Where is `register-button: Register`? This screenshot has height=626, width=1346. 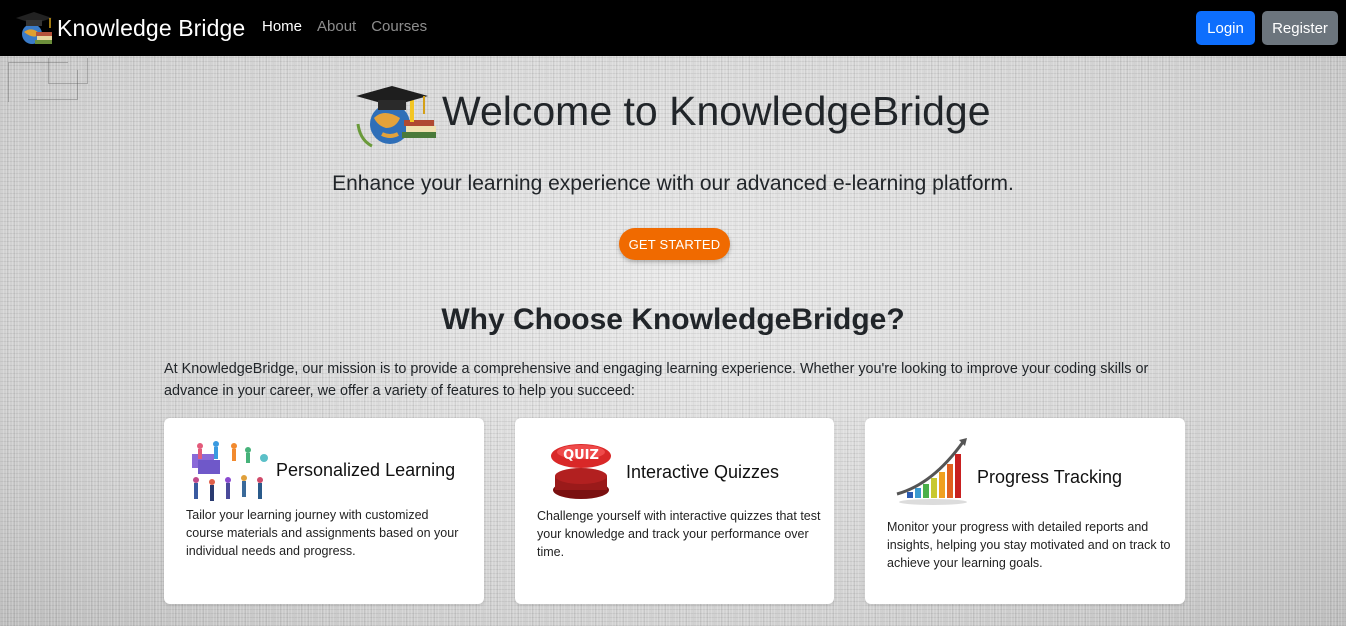 register-button: Register is located at coordinates (1300, 28).